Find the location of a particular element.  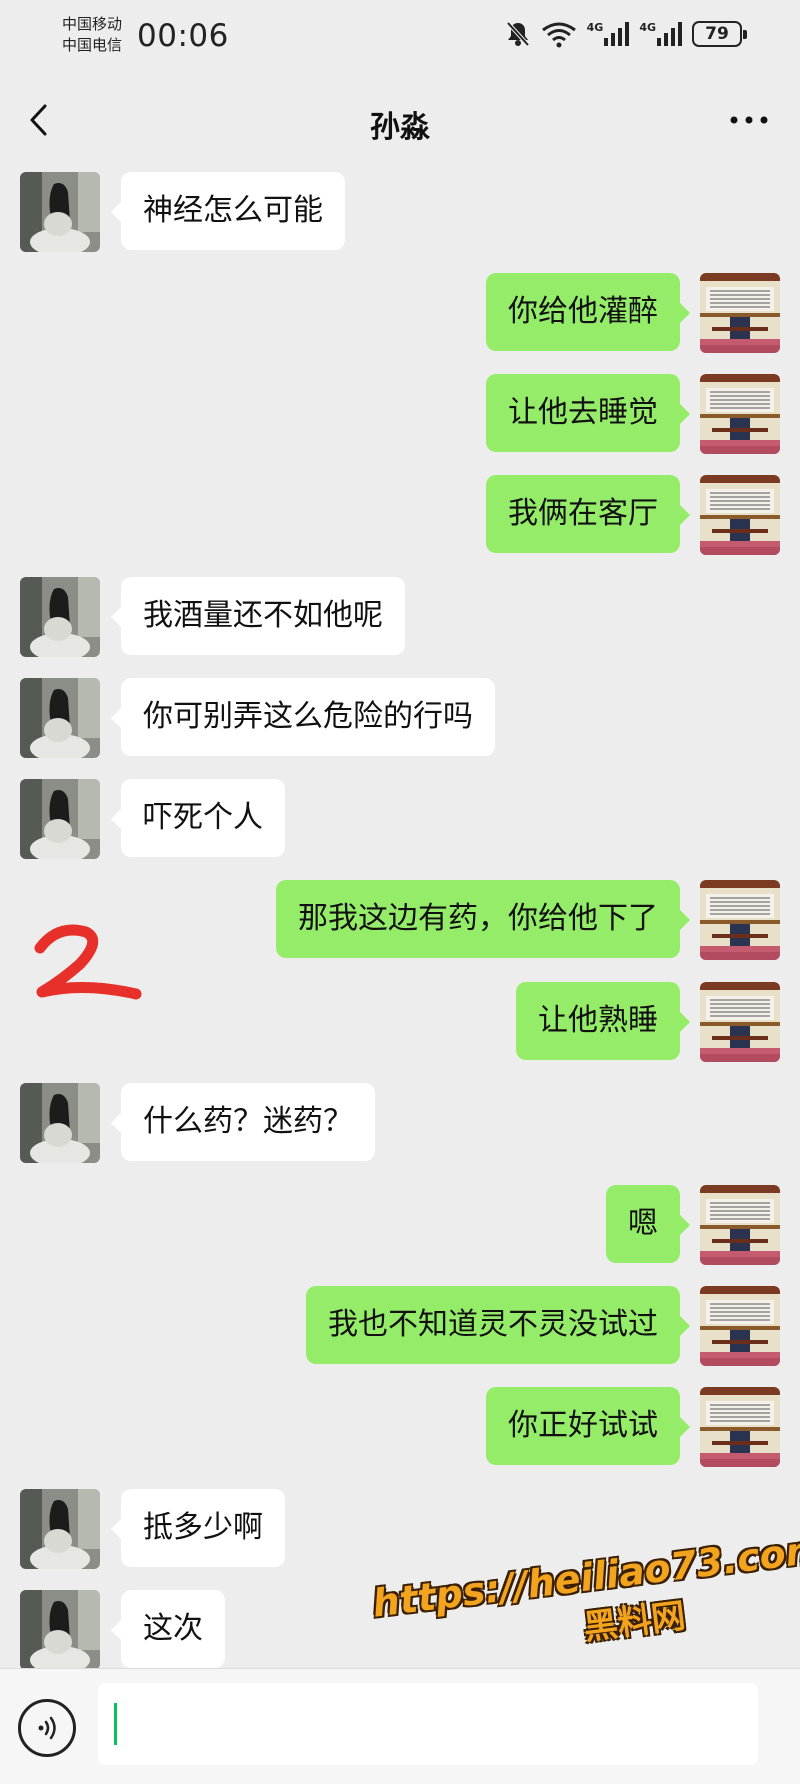

voice-button is located at coordinates (47, 1728).